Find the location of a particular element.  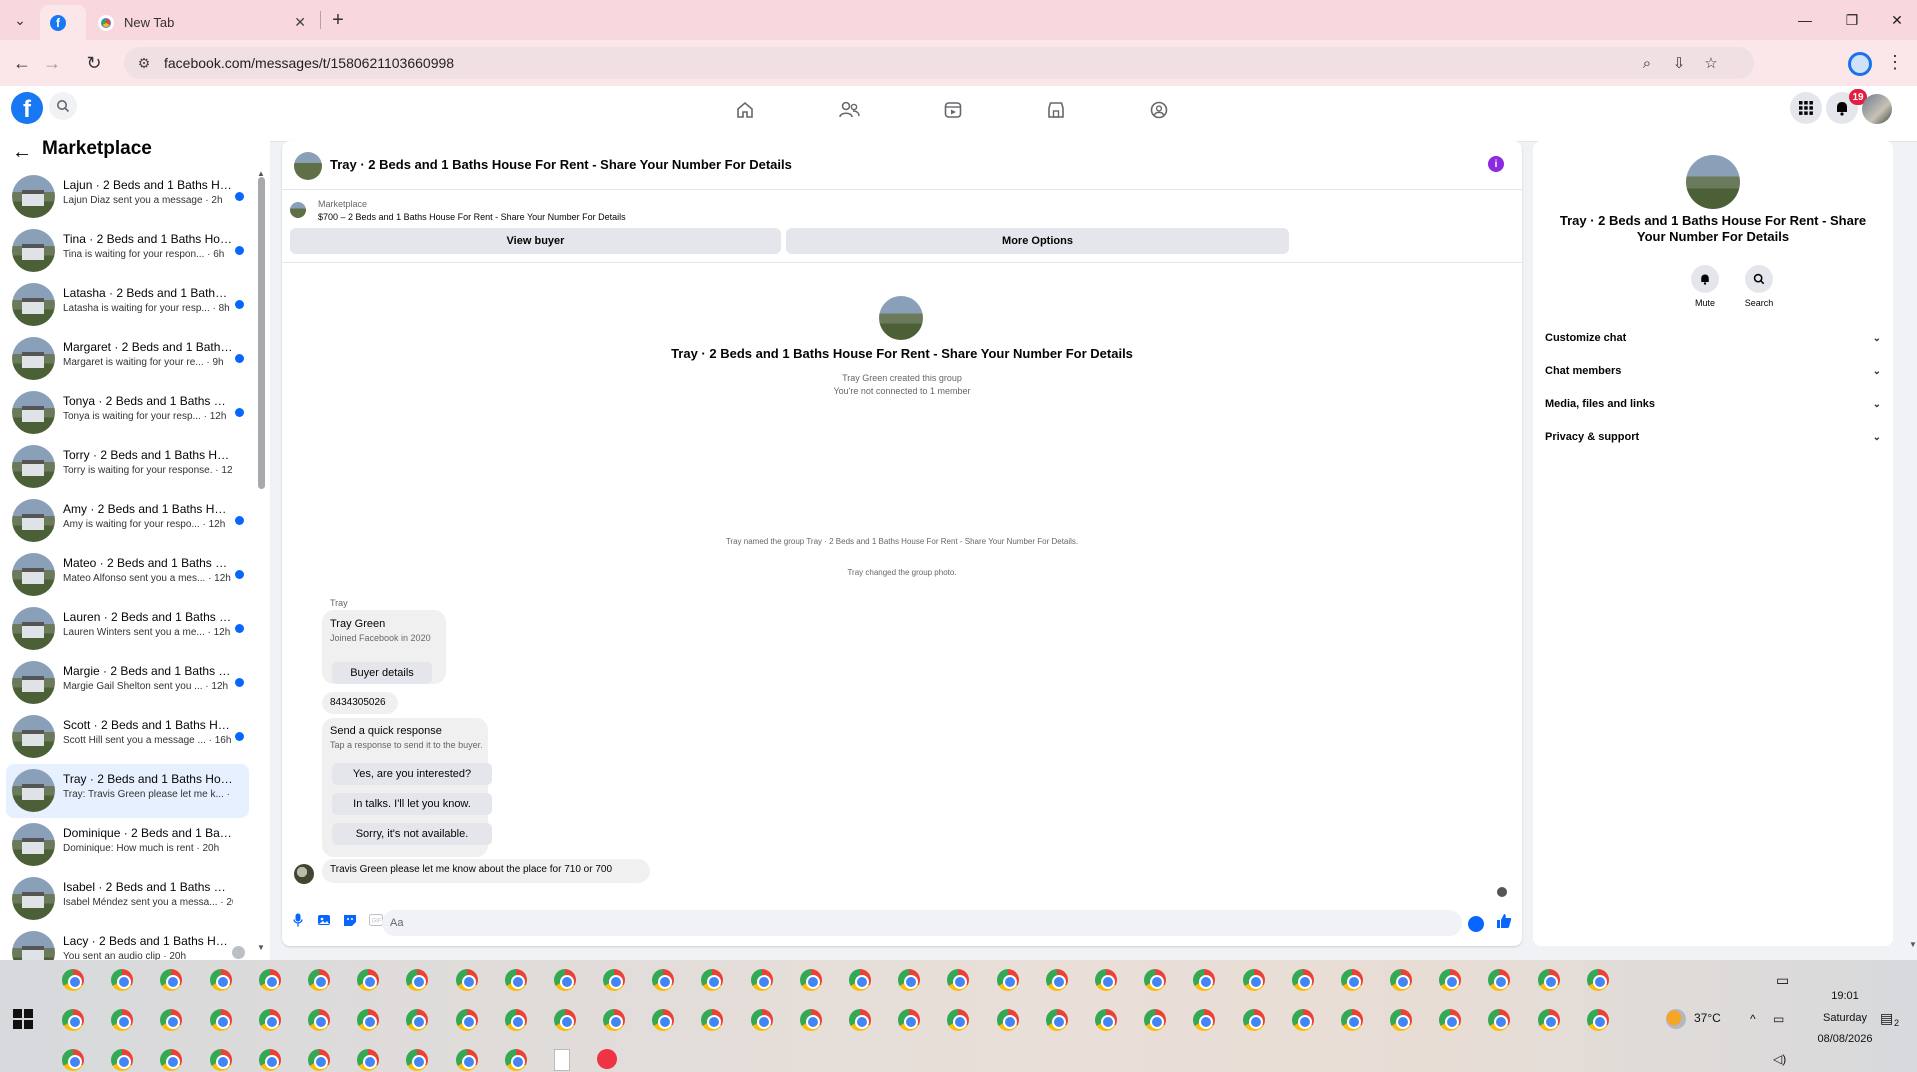

tray-app-icon: ▭ is located at coordinates (1782, 980).